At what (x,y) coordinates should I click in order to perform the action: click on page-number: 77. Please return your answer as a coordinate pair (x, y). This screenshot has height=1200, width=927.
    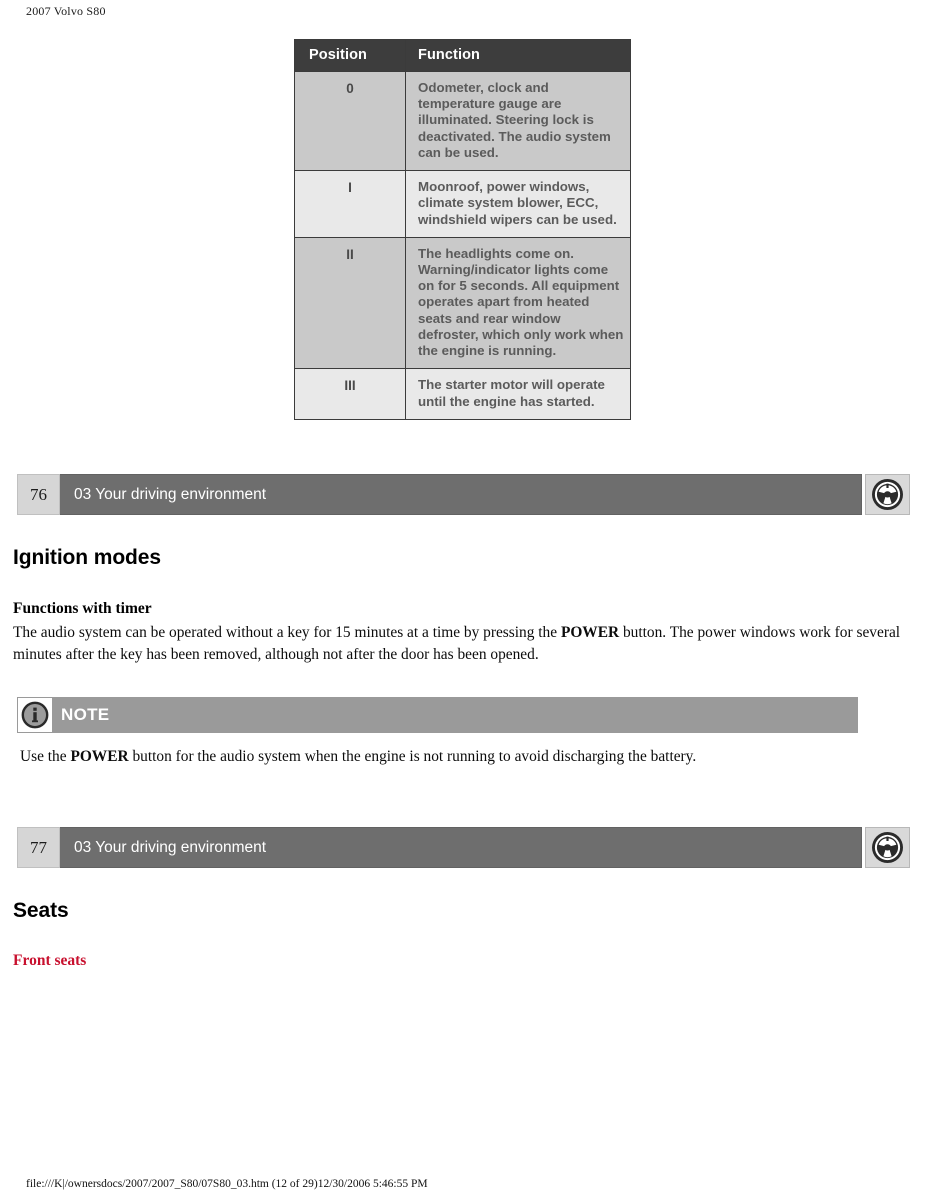
    Looking at the image, I should click on (38, 847).